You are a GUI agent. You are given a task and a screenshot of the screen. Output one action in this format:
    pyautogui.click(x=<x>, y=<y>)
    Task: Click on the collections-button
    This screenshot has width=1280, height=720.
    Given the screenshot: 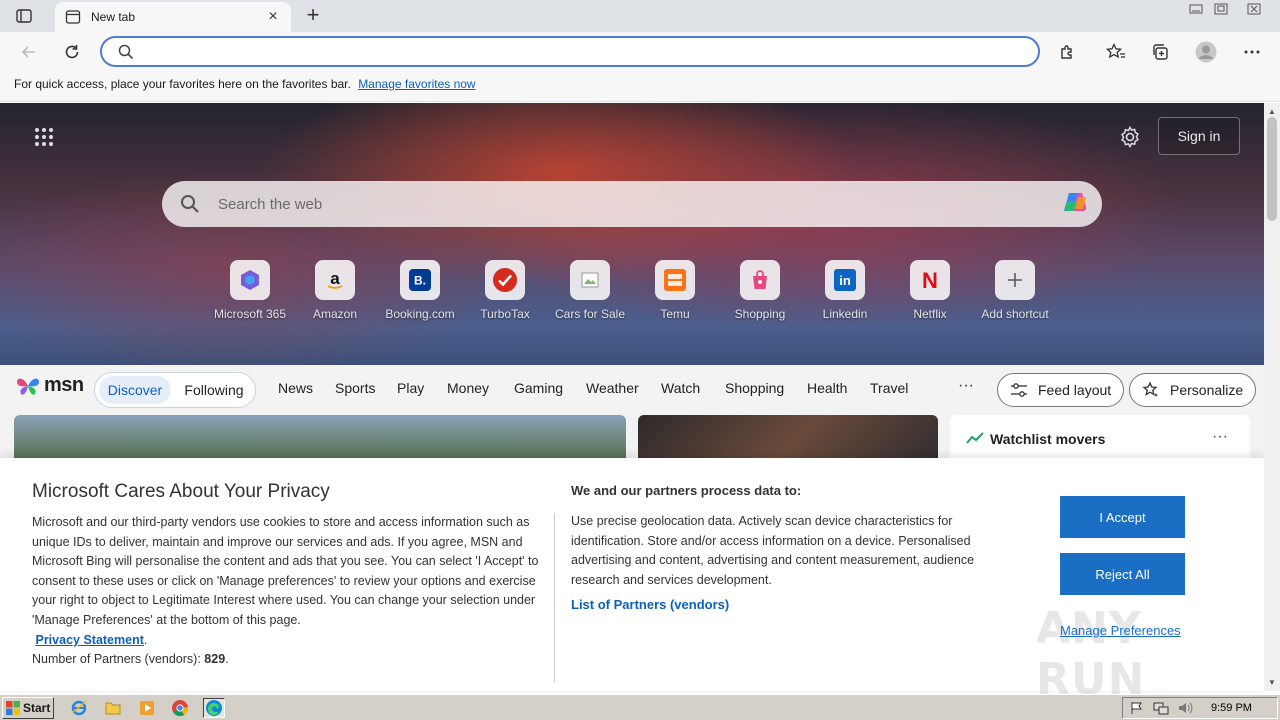 What is the action you would take?
    pyautogui.click(x=1160, y=52)
    